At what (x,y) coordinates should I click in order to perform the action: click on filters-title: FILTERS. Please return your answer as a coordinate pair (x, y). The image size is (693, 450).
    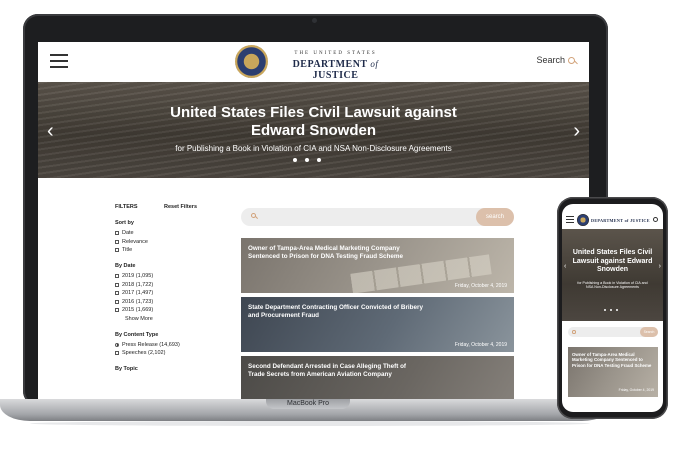
    Looking at the image, I should click on (126, 207).